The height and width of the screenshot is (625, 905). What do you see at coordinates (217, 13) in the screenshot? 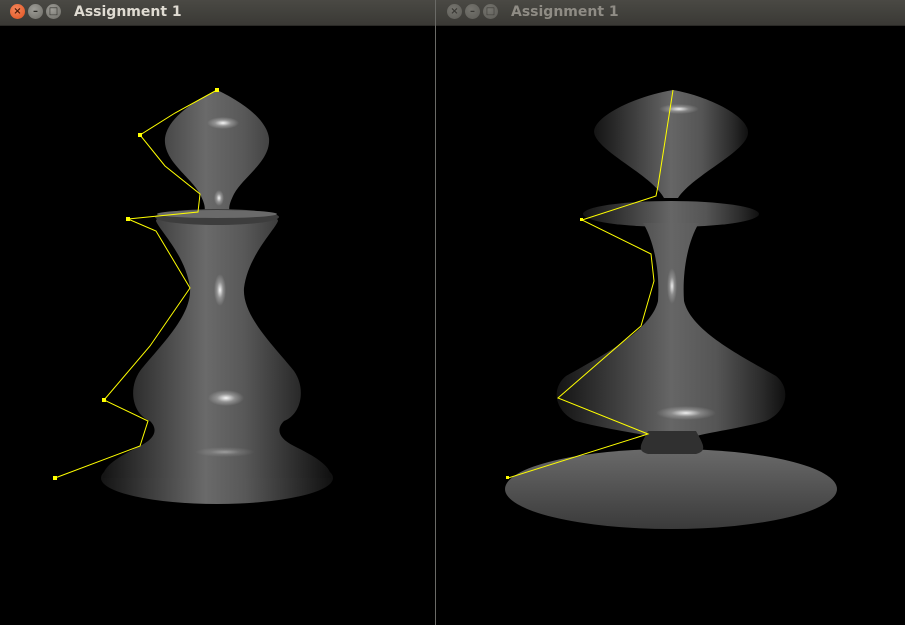
I see `left-title-bar: × – □ Assignment 1` at bounding box center [217, 13].